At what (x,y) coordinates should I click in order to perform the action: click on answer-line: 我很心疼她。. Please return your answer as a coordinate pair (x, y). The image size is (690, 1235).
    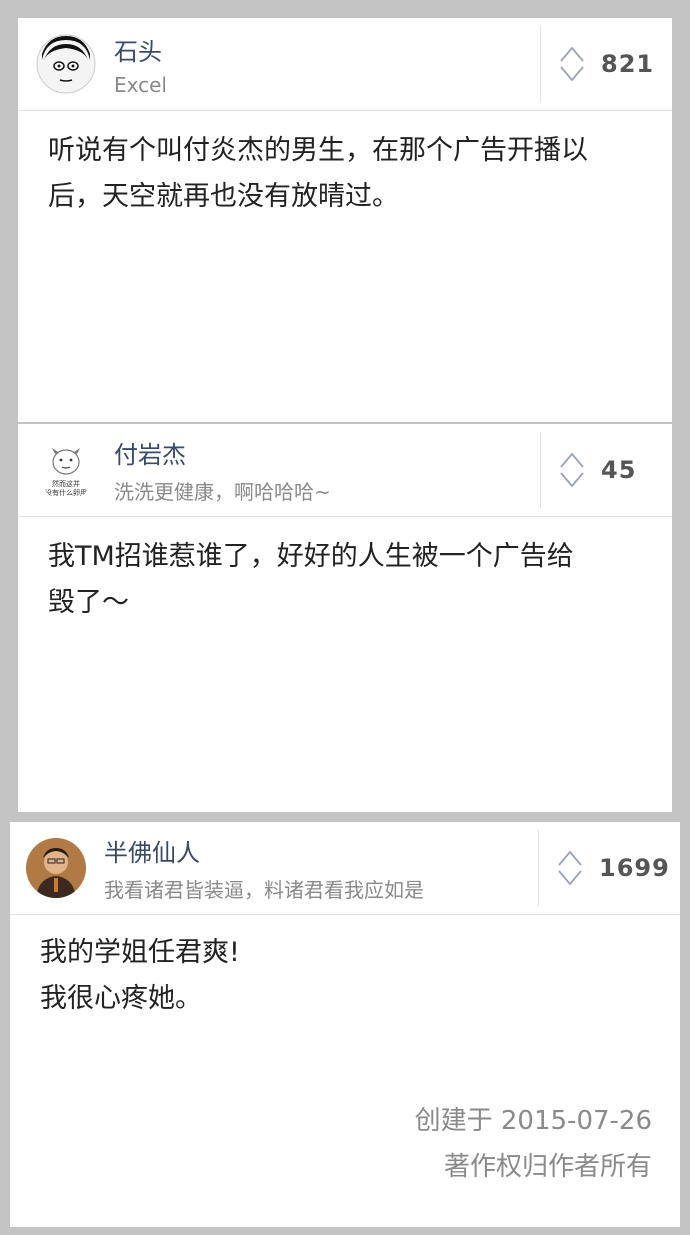
    Looking at the image, I should click on (121, 998).